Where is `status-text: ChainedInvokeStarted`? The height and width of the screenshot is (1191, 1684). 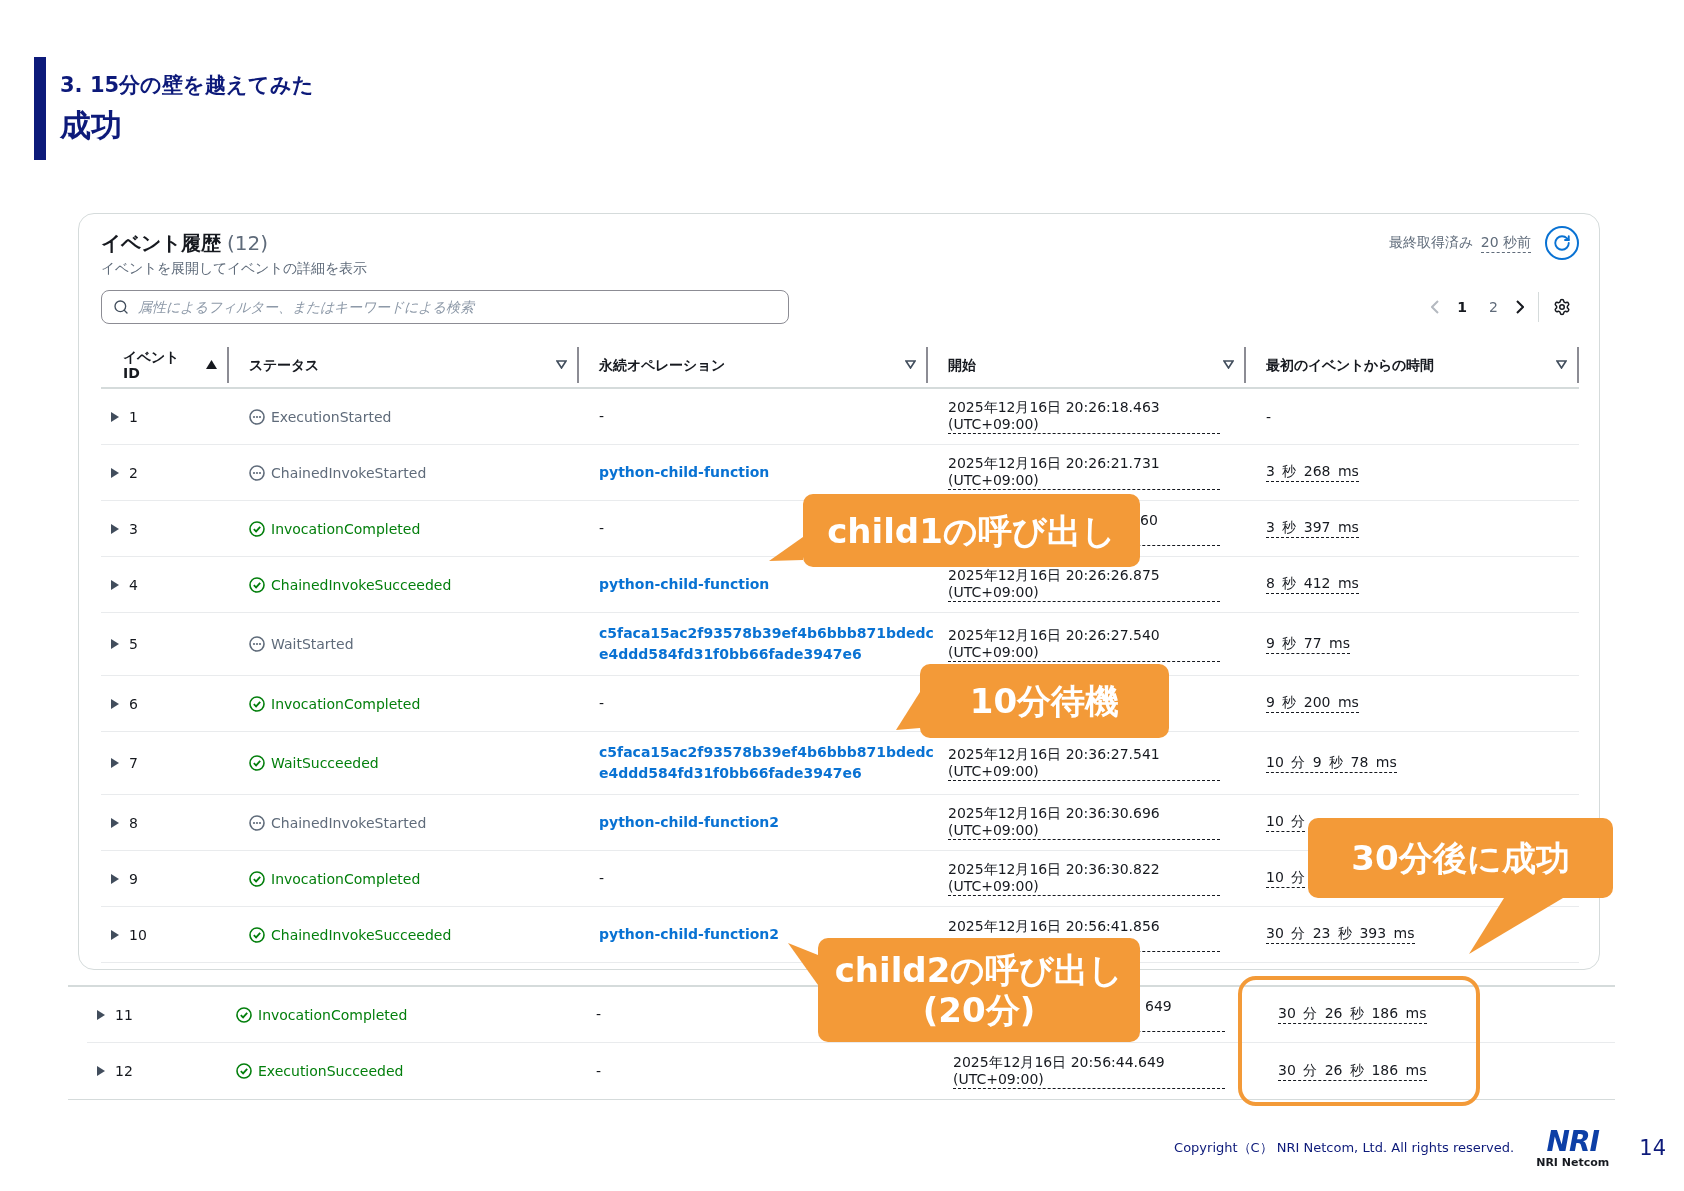
status-text: ChainedInvokeStarted is located at coordinates (349, 472).